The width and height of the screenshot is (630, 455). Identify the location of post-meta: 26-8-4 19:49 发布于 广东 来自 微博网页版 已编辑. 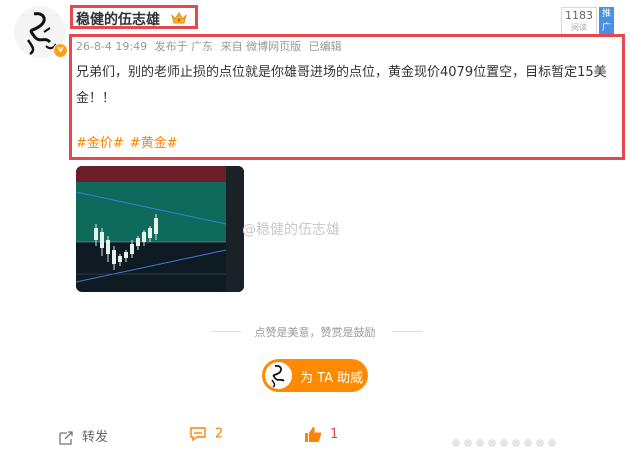
(211, 46).